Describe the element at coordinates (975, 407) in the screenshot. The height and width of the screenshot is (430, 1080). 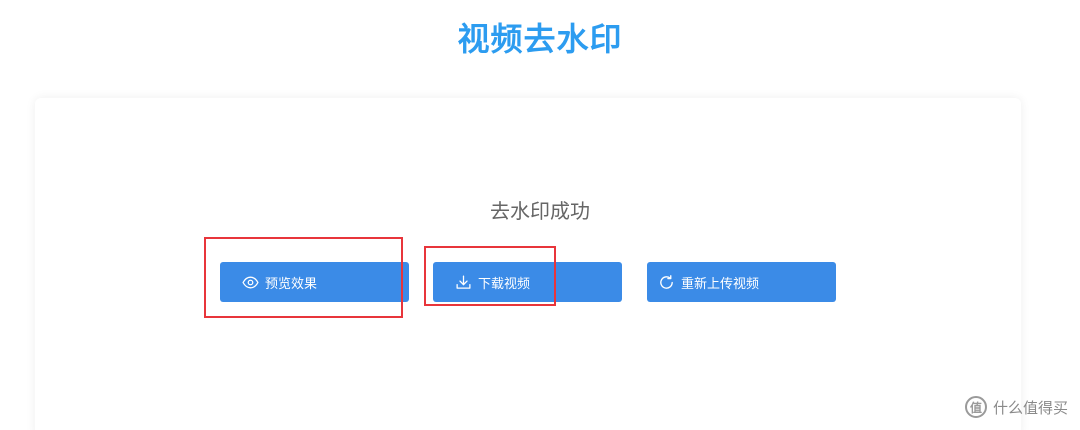
I see `watermark-logo-icon: 值` at that location.